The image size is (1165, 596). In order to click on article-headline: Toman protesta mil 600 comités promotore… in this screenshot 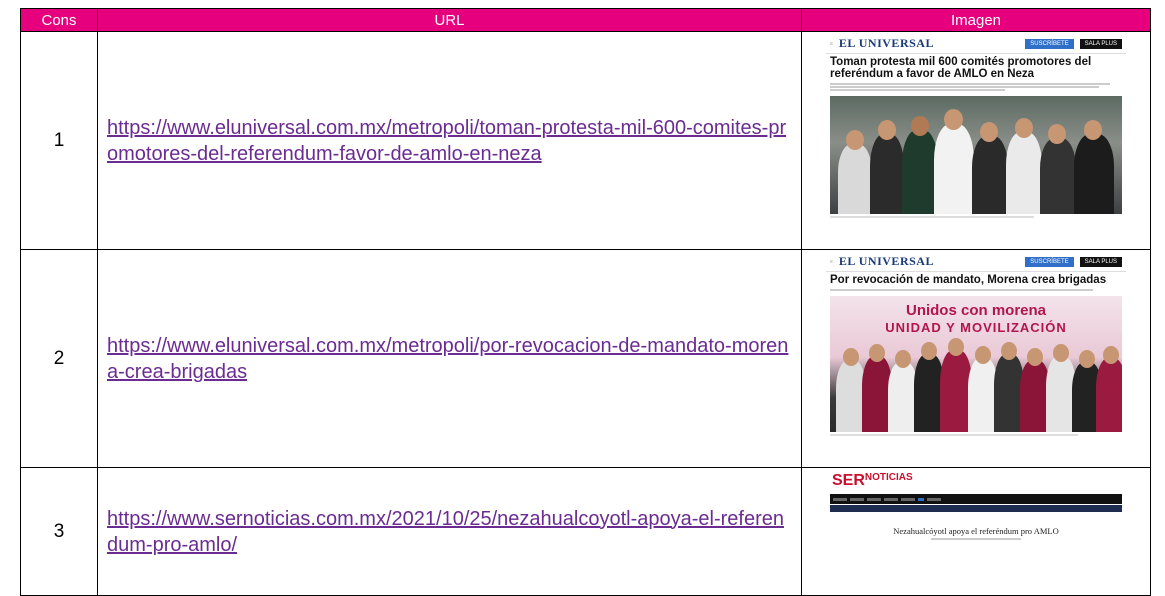, I will do `click(961, 67)`.